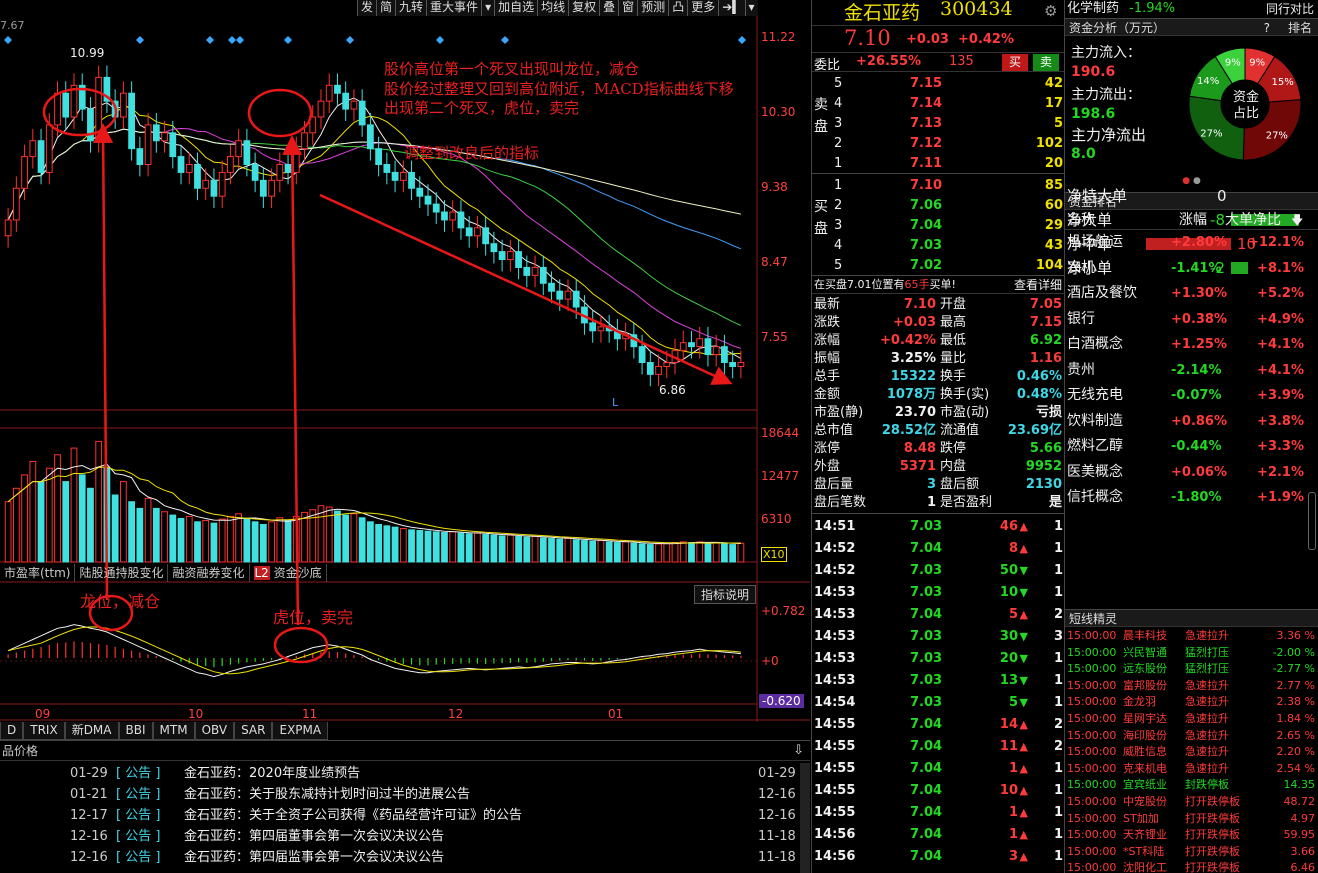 The height and width of the screenshot is (873, 1318). I want to click on toolbar-item: 发, so click(367, 8).